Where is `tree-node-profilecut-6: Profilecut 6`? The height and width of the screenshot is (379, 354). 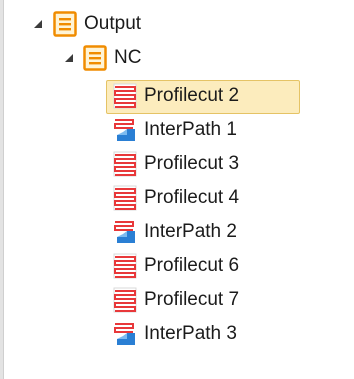 tree-node-profilecut-6: Profilecut 6 is located at coordinates (177, 267).